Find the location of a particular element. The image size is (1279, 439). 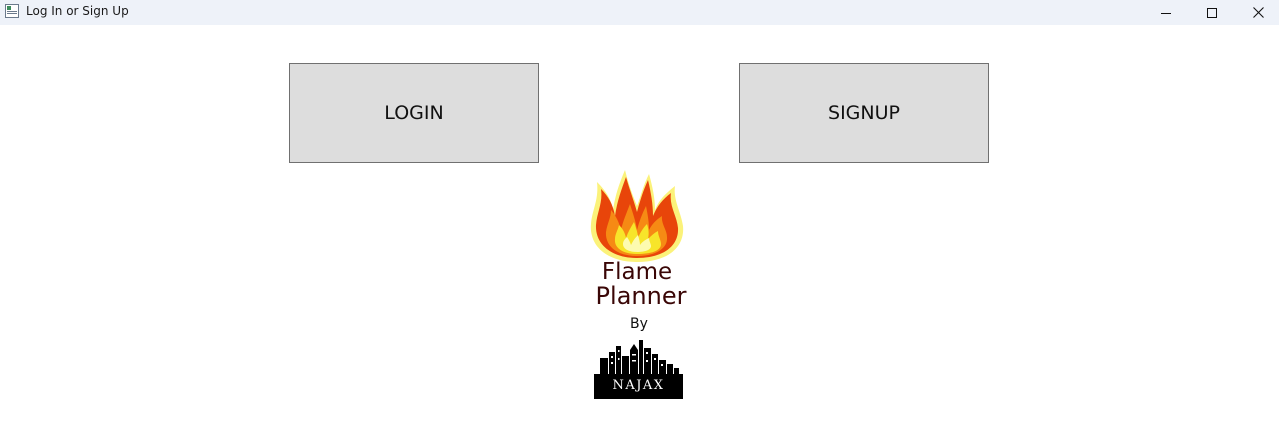

flame-logo-icon is located at coordinates (637, 216).